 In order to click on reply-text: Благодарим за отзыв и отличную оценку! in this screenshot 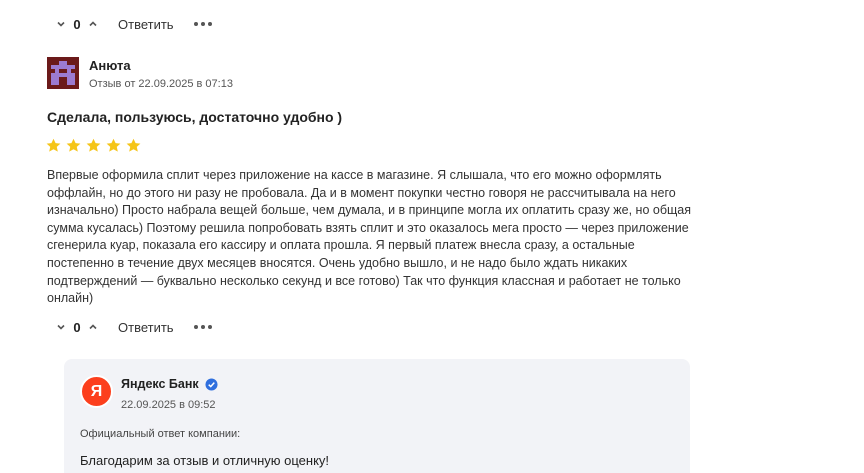, I will do `click(205, 460)`.